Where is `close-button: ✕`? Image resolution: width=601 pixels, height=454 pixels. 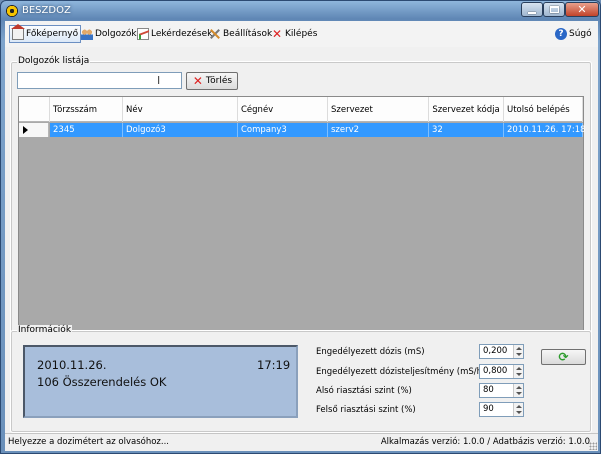
close-button: ✕ is located at coordinates (582, 9).